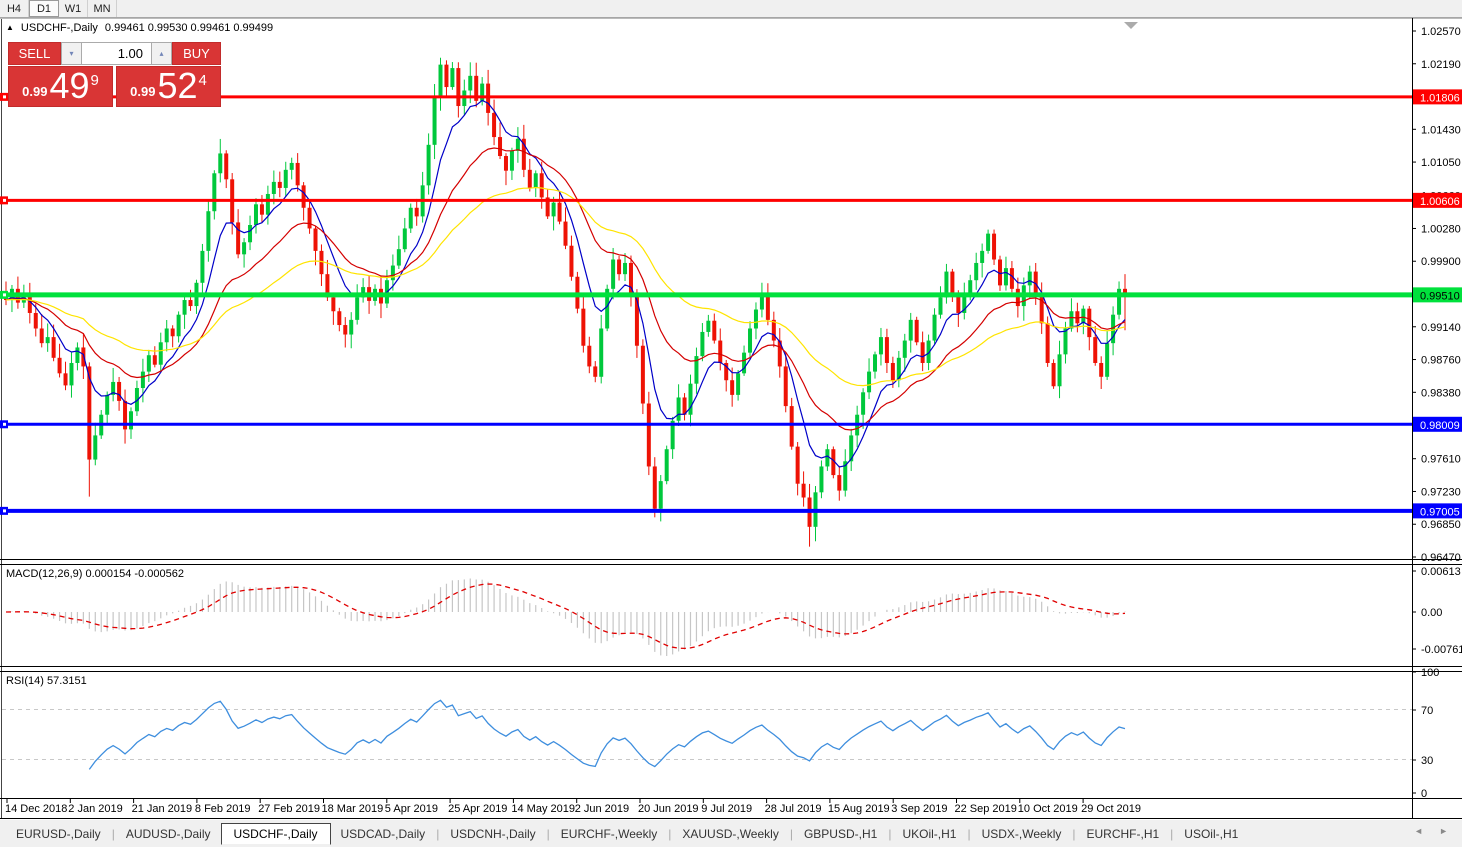 The height and width of the screenshot is (847, 1462). I want to click on sell-price-button: 0.99 49 9, so click(60, 86).